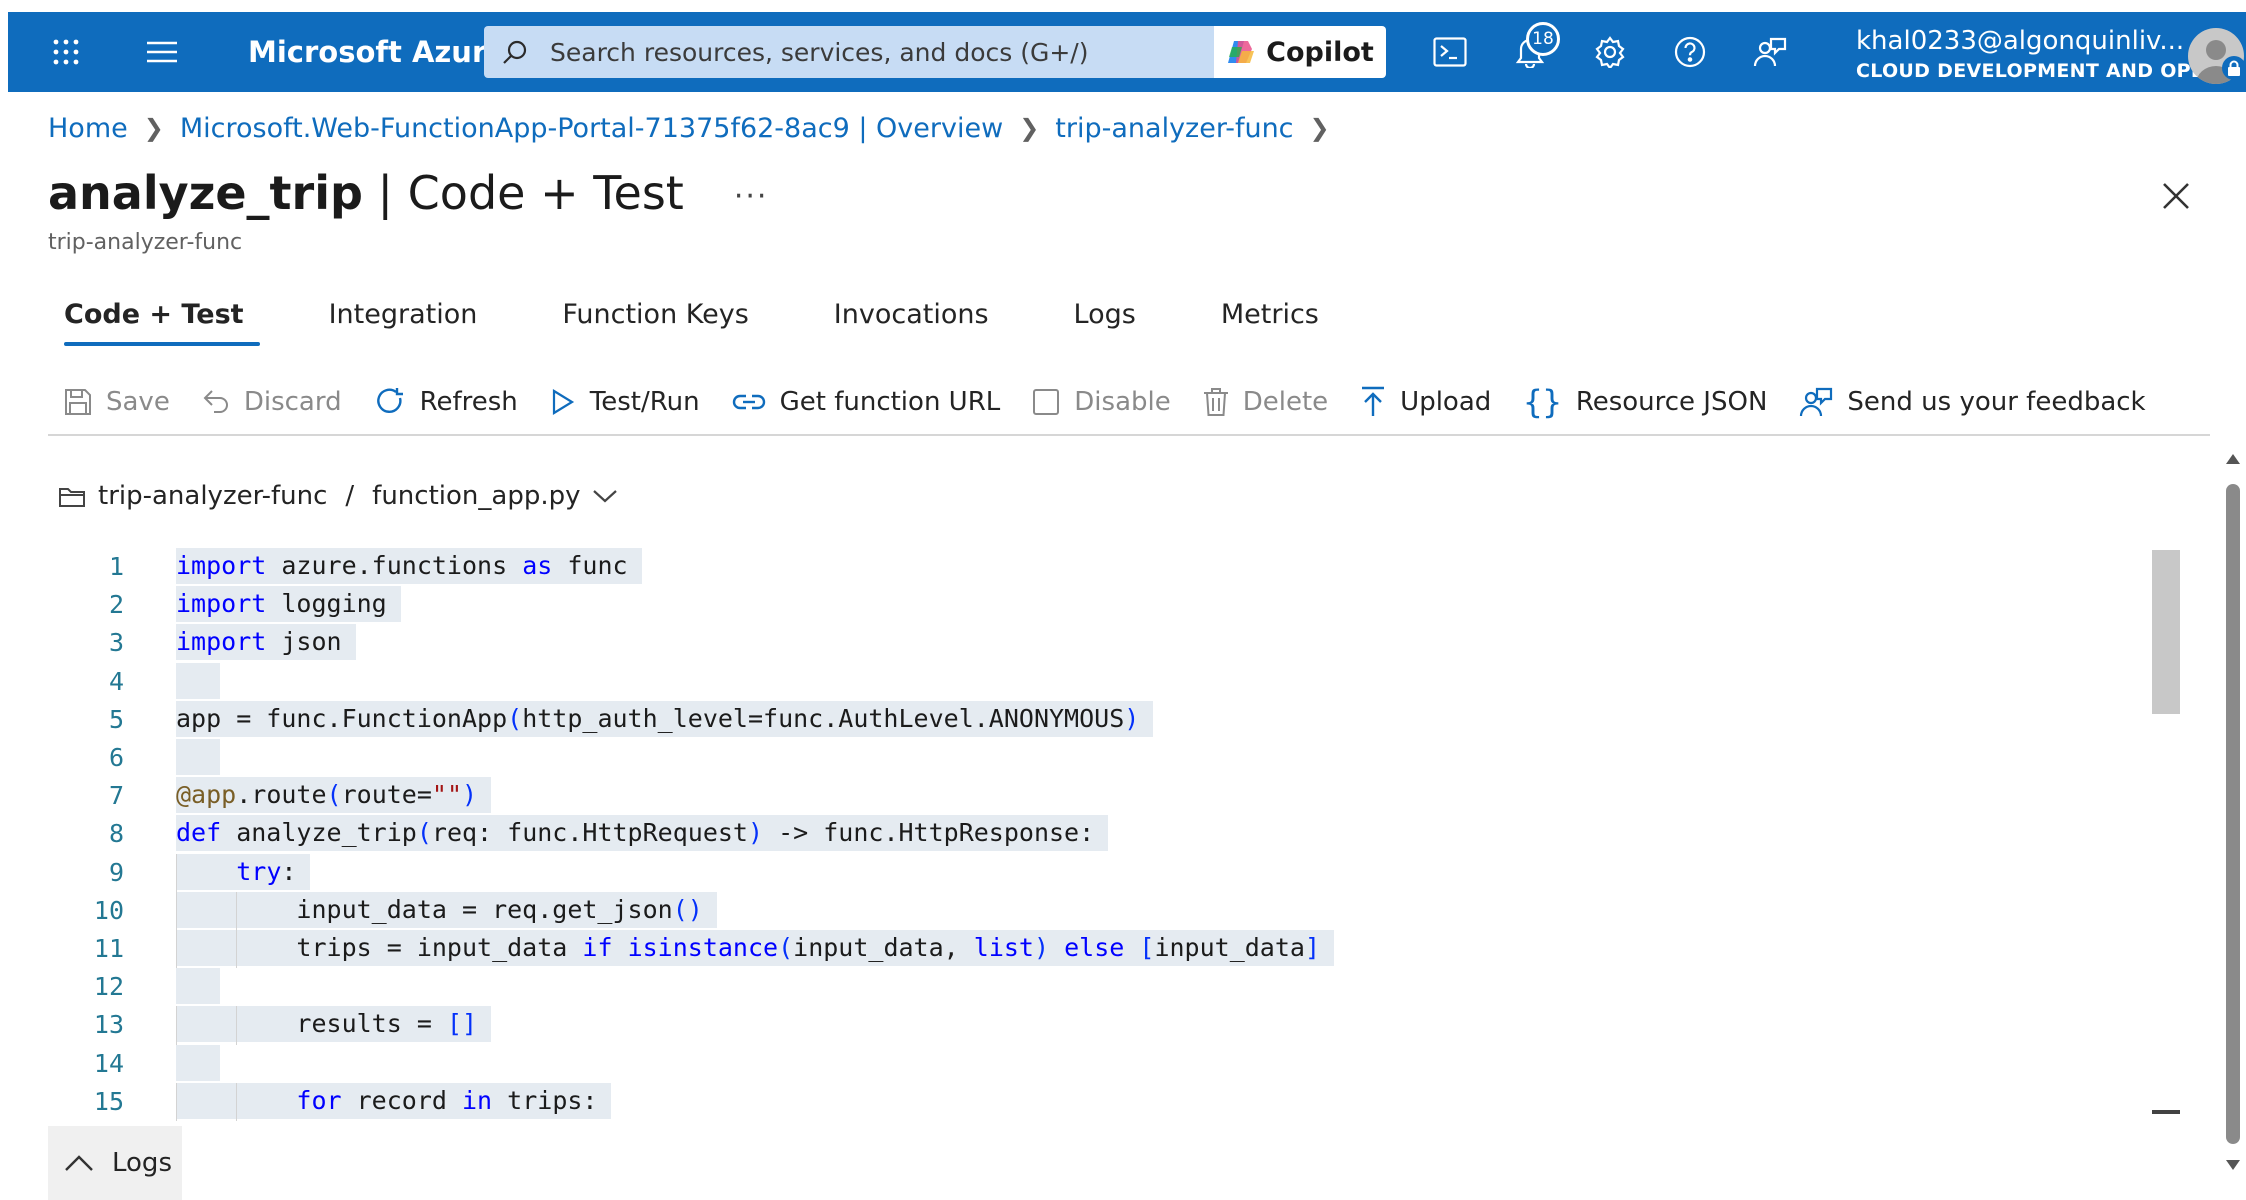 The width and height of the screenshot is (2246, 1200). What do you see at coordinates (655, 320) in the screenshot?
I see `tab-function-keys: Function Keys` at bounding box center [655, 320].